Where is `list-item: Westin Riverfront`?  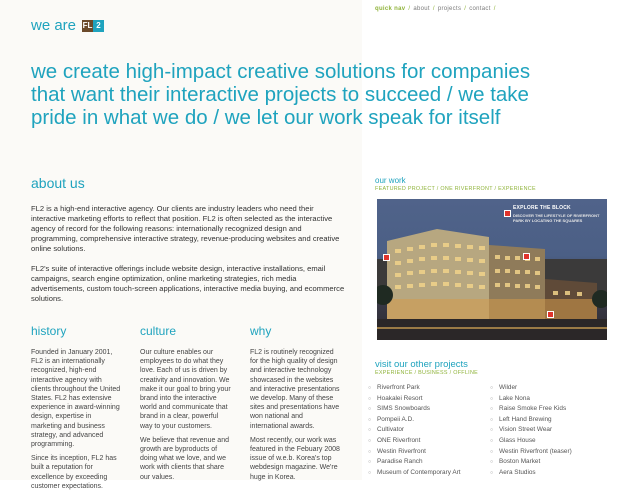
list-item: Westin Riverfront is located at coordinates (426, 452).